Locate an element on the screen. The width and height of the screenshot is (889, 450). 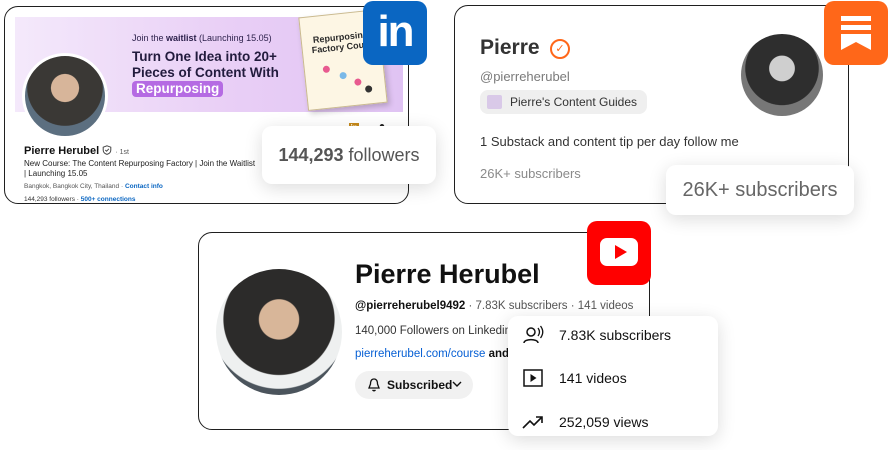
linkedin-name: Pierre Herubel · 1st is located at coordinates (76, 151).